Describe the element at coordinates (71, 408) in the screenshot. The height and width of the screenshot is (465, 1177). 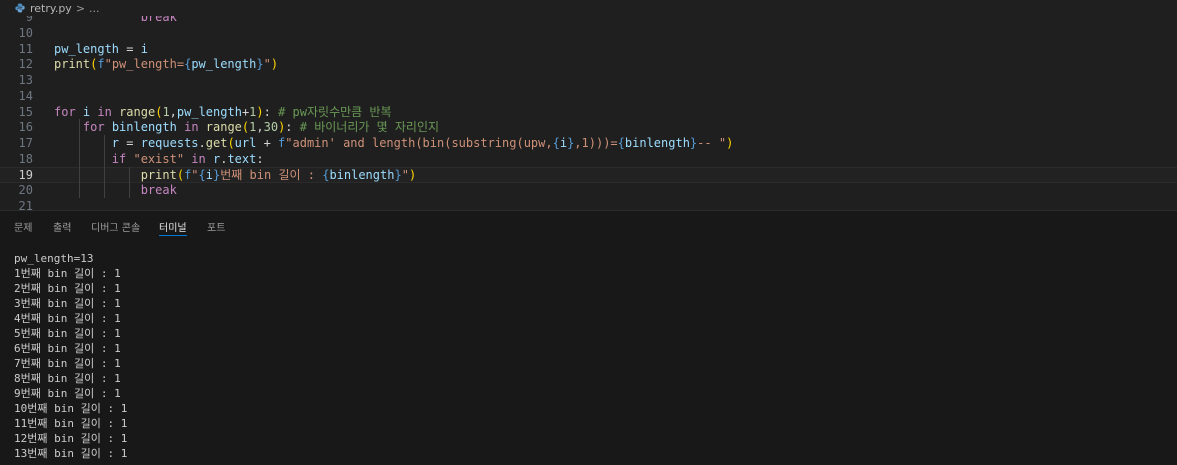
I see `terminal-line: 10번째 bin 길이 : 1` at that location.